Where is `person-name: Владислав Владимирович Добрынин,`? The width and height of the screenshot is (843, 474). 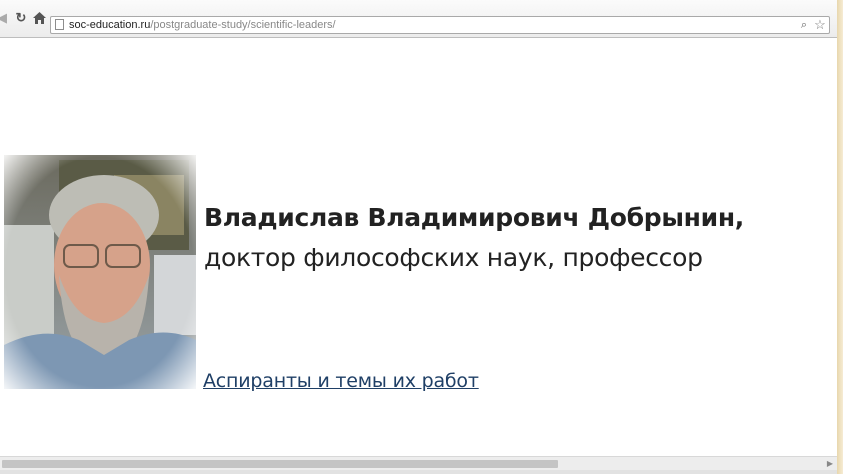
person-name: Владислав Владимирович Добрынин, is located at coordinates (474, 217).